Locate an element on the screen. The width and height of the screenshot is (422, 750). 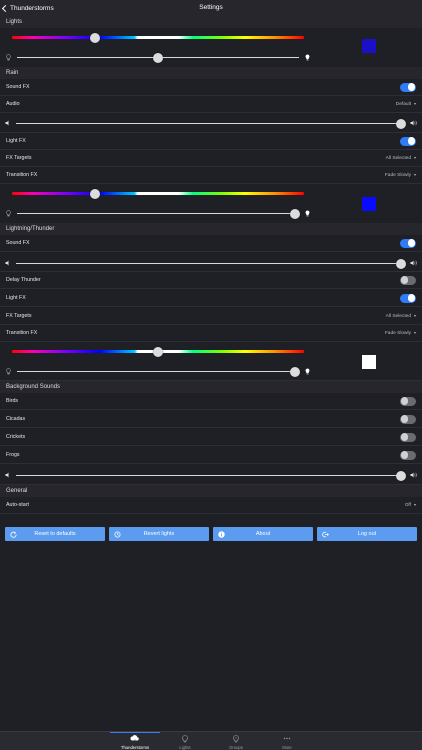
lightning-light-fx-row: Light FX is located at coordinates (211, 298).